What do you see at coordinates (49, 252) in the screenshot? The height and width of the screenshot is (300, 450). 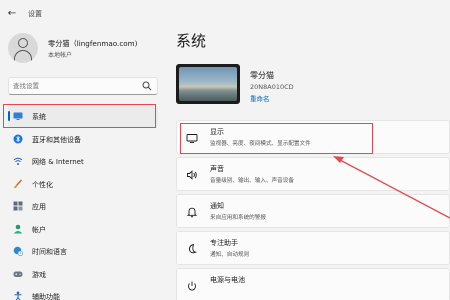 I see `sidebar-item-label: 时间和语言` at bounding box center [49, 252].